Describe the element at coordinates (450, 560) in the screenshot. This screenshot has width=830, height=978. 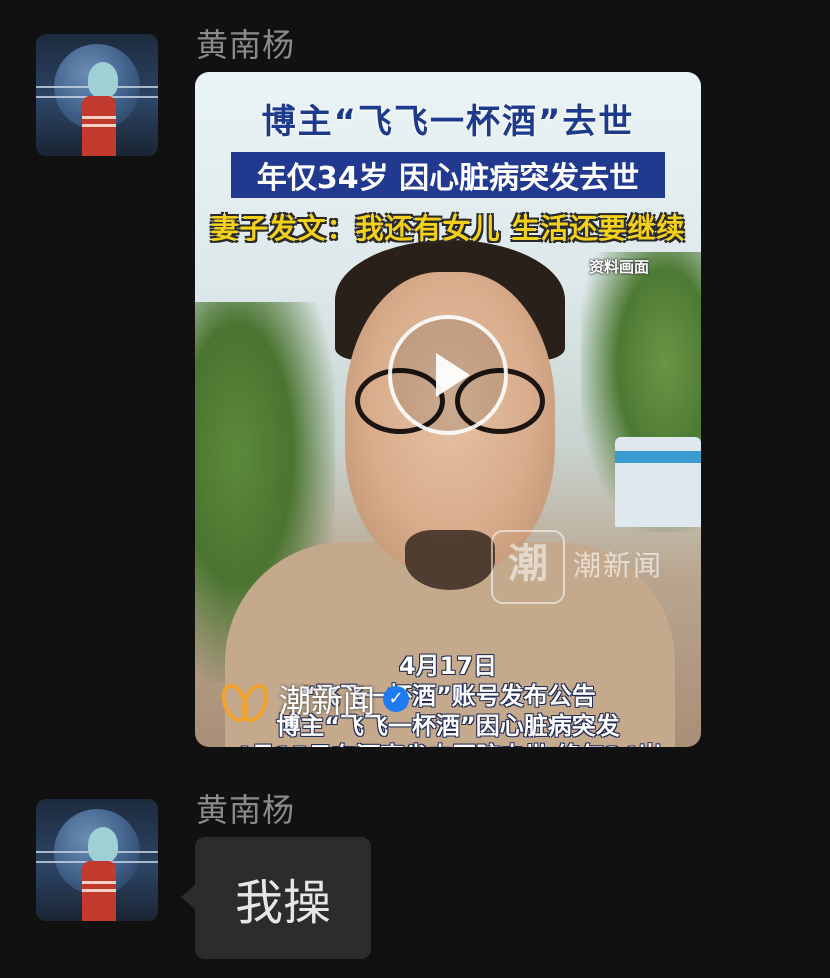
I see `video-frame-beard` at that location.